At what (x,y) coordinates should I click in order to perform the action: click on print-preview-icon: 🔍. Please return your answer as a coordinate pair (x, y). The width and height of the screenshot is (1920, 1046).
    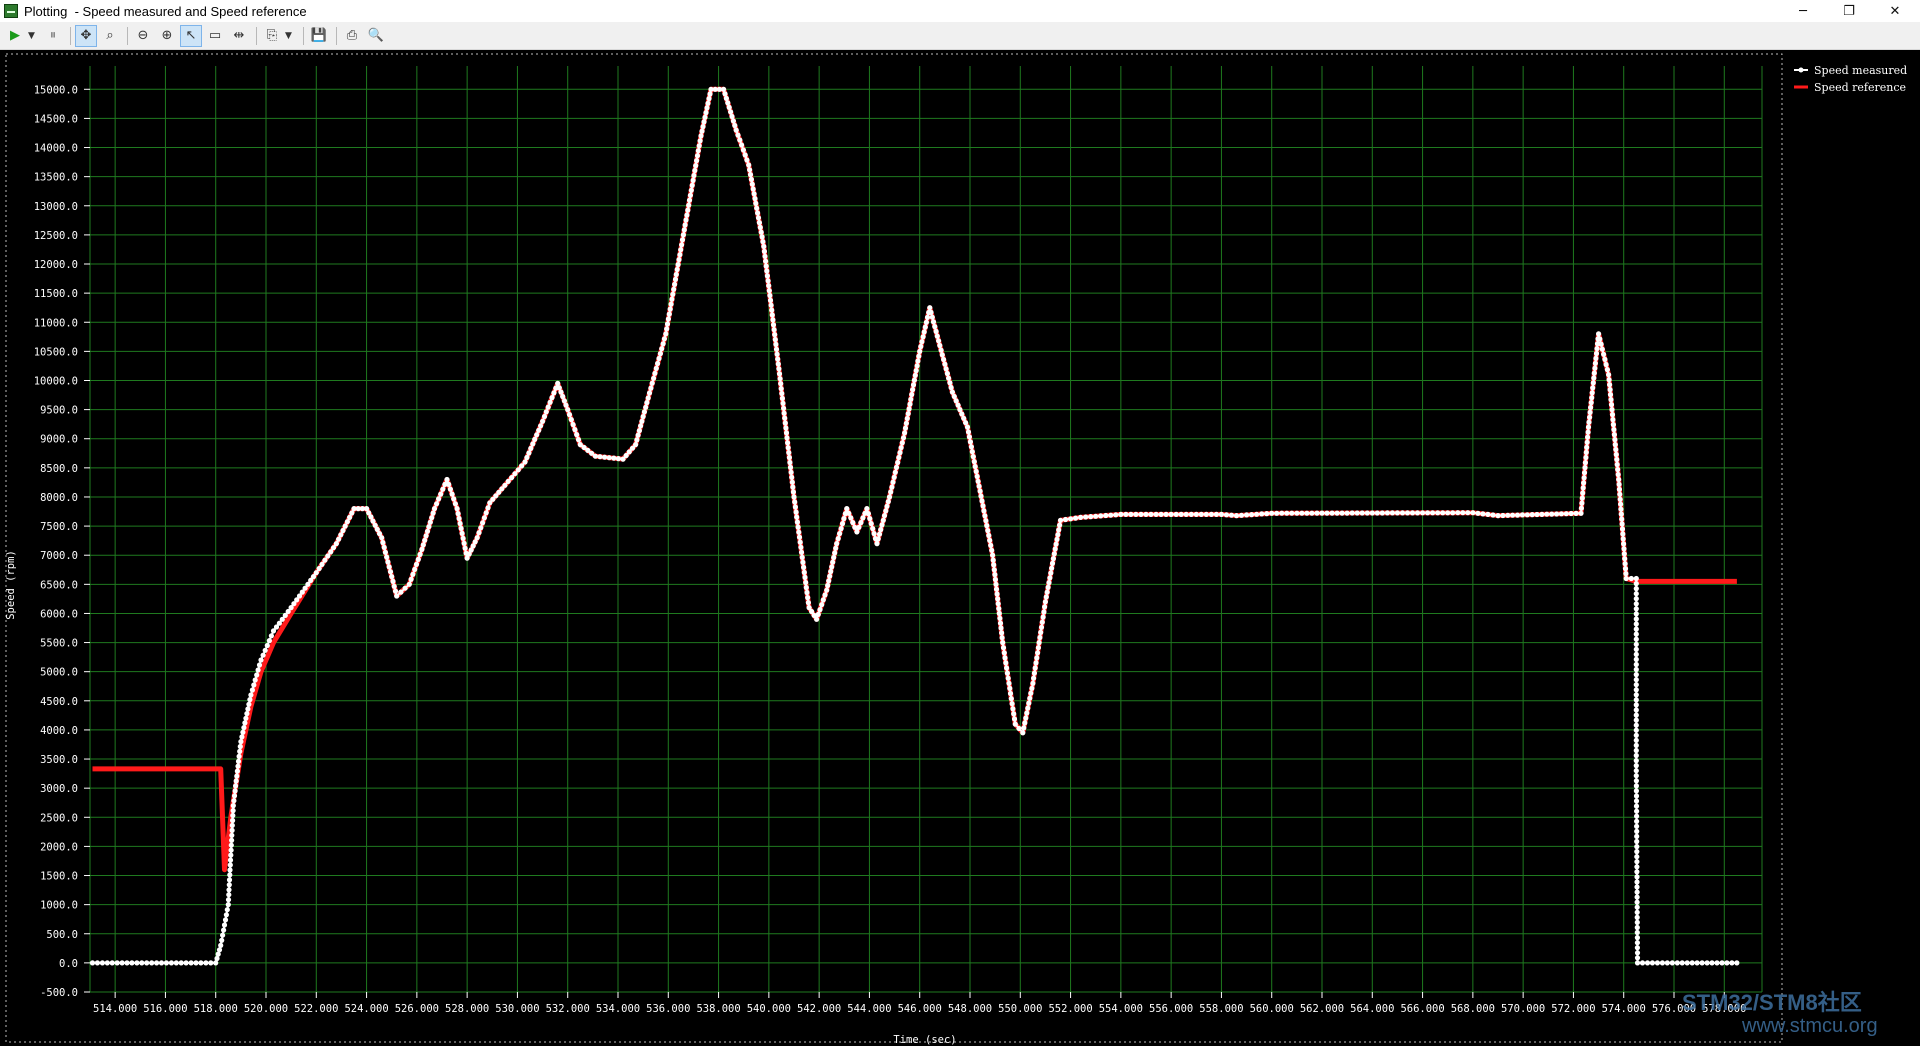
    Looking at the image, I should click on (376, 36).